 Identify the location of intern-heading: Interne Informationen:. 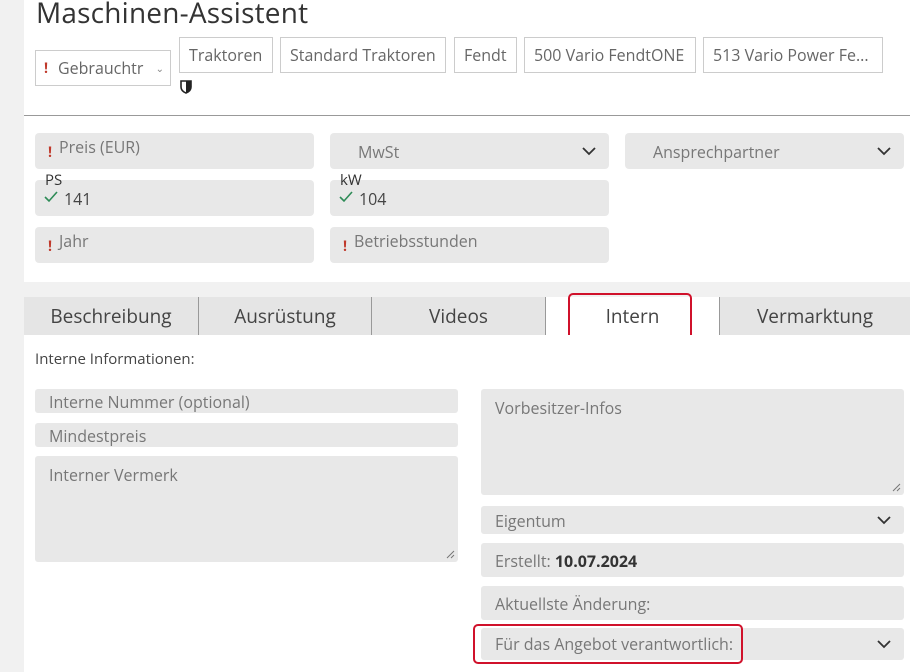
(115, 359).